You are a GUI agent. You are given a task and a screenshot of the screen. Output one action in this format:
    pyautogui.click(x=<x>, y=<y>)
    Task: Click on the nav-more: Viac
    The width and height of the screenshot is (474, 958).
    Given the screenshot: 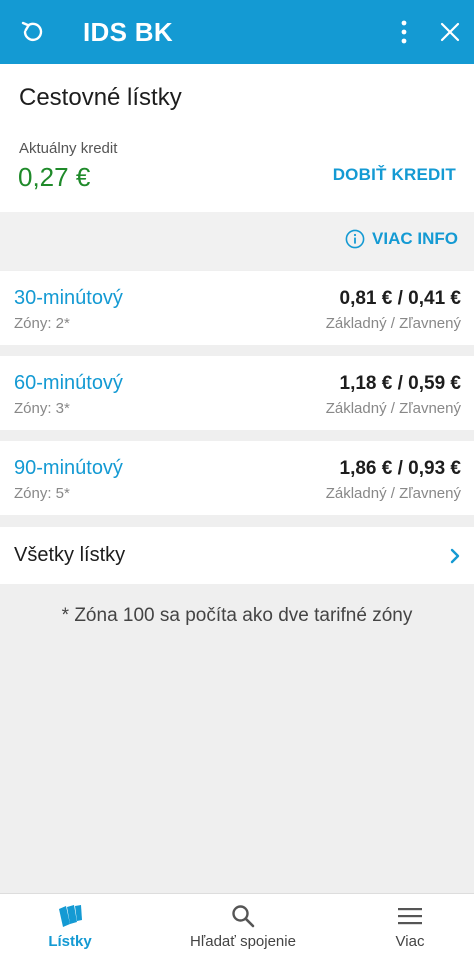 What is the action you would take?
    pyautogui.click(x=410, y=926)
    